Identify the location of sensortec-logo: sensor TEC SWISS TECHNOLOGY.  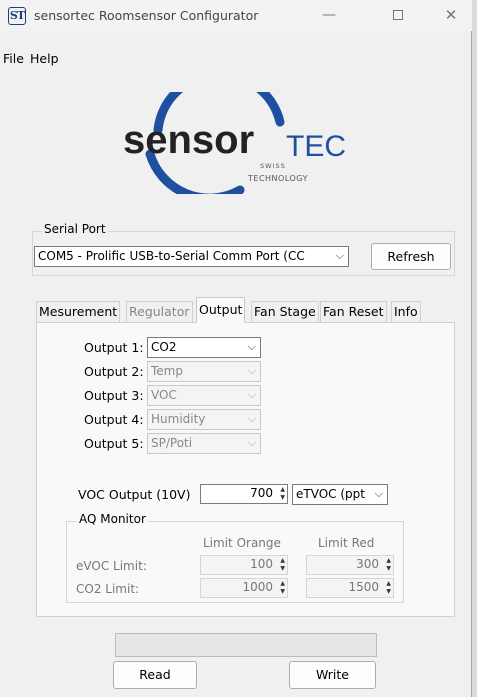
(233, 143).